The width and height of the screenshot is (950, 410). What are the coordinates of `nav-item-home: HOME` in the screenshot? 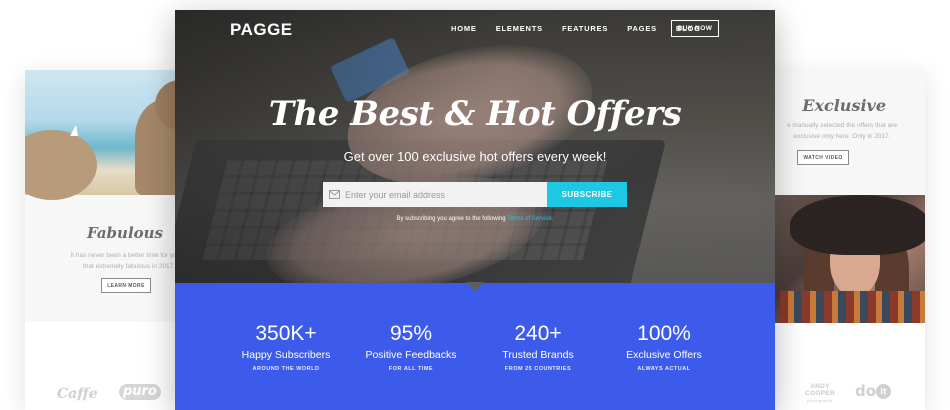 It's located at (464, 28).